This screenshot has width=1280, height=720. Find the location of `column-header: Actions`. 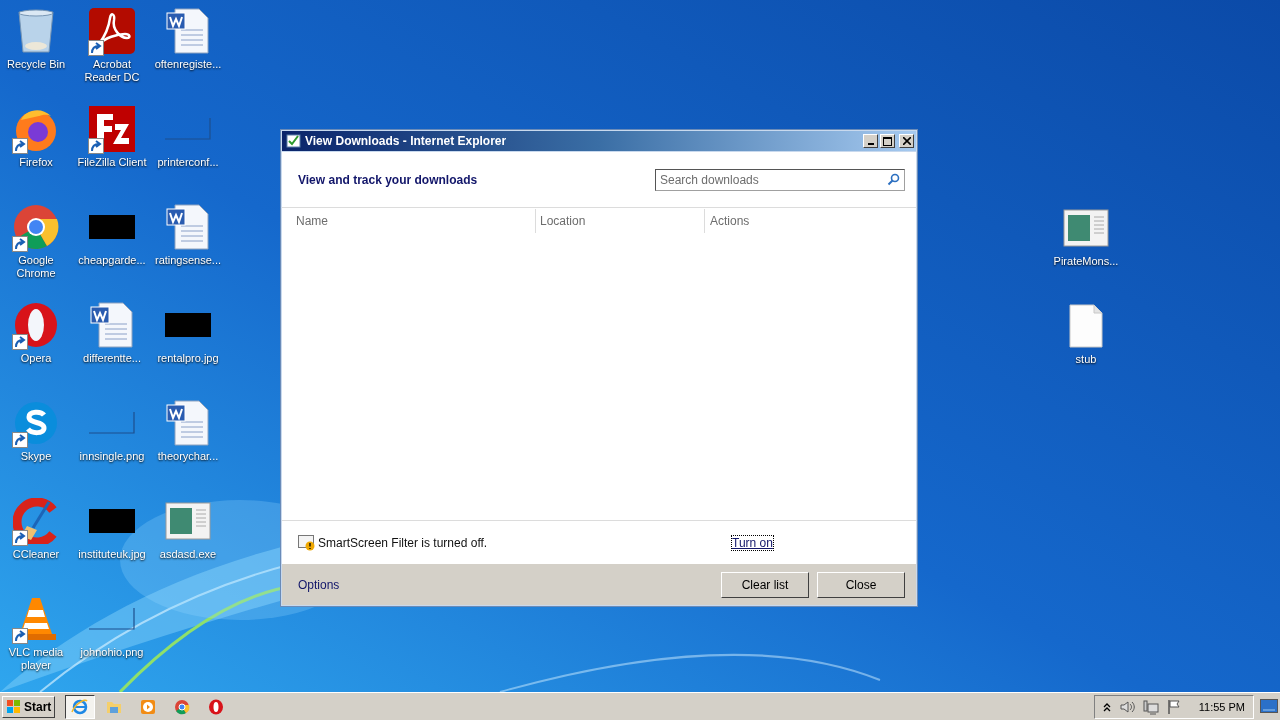

column-header: Actions is located at coordinates (810, 221).